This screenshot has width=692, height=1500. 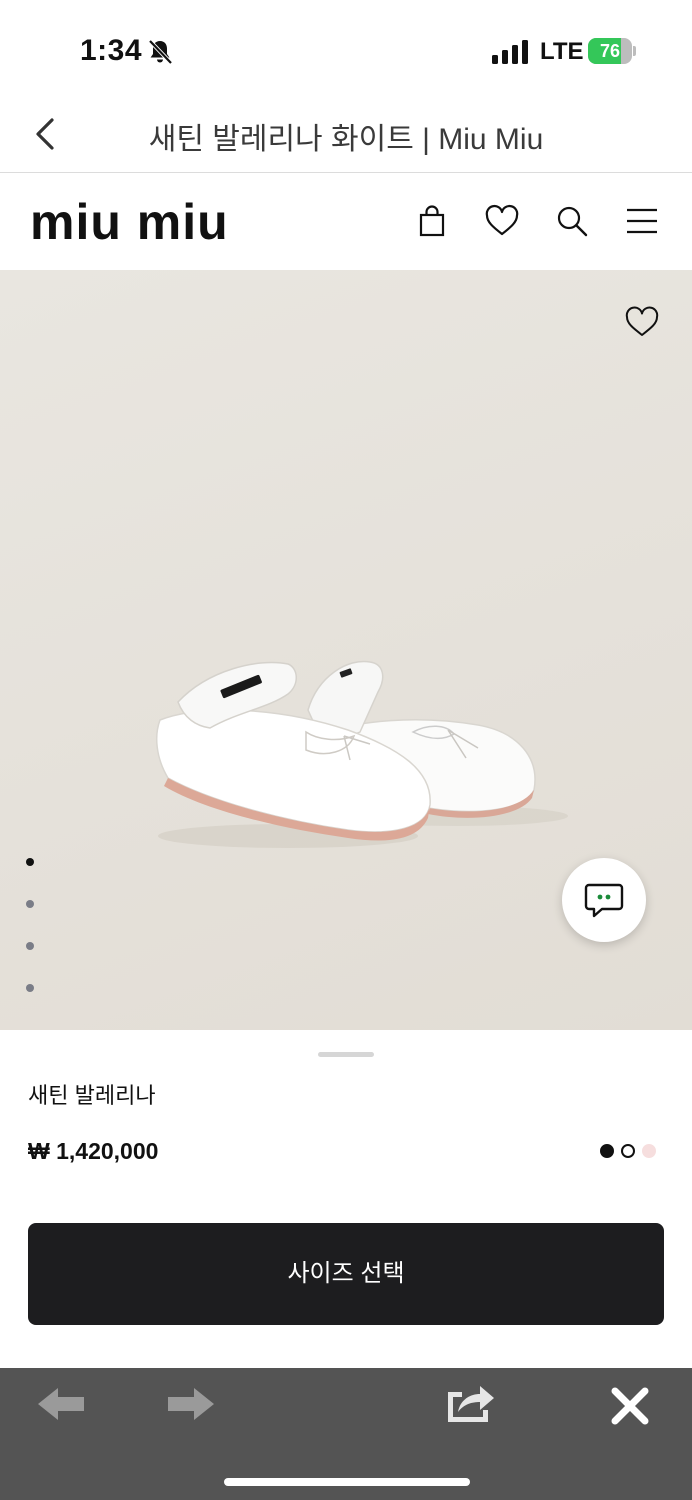 I want to click on chat-button, so click(x=604, y=900).